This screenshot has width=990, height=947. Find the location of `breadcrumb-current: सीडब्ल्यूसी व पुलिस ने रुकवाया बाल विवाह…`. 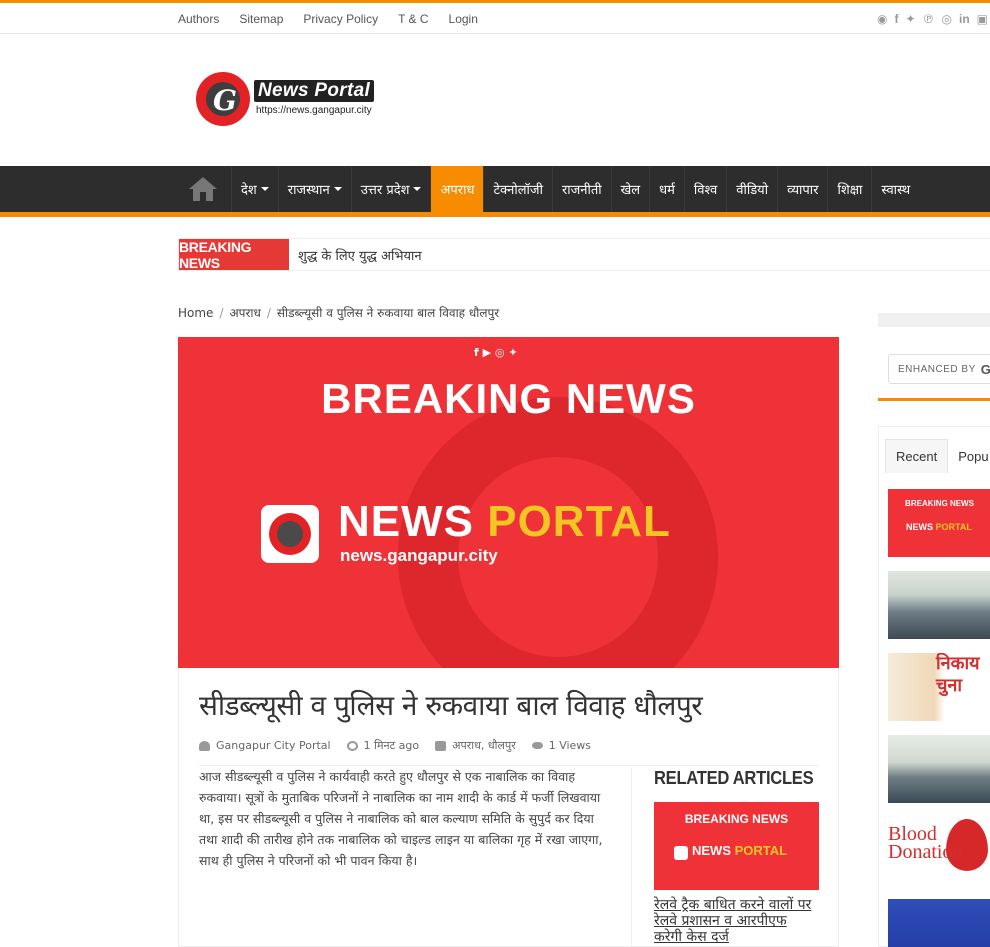

breadcrumb-current: सीडब्ल्यूसी व पुलिस ने रुकवाया बाल विवाह… is located at coordinates (388, 313).